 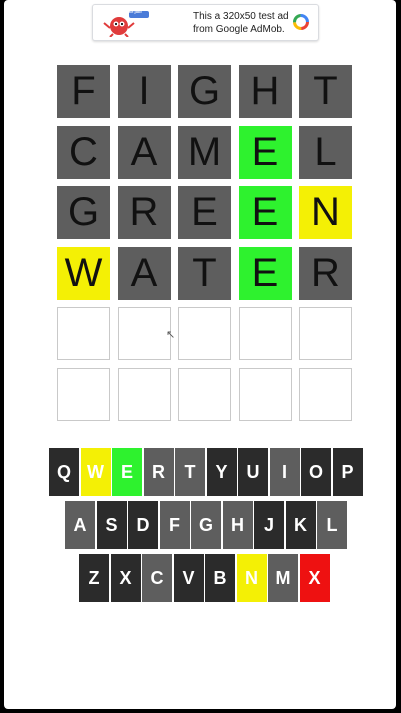 What do you see at coordinates (204, 152) in the screenshot?
I see `board-tile: M` at bounding box center [204, 152].